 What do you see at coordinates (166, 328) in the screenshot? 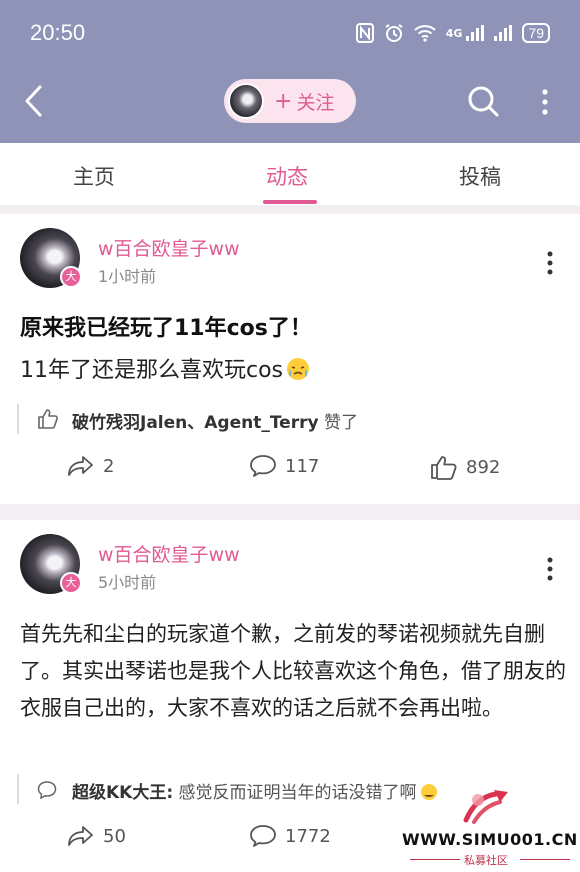
I see `post-title: 原来我已经玩了11年cos了！` at bounding box center [166, 328].